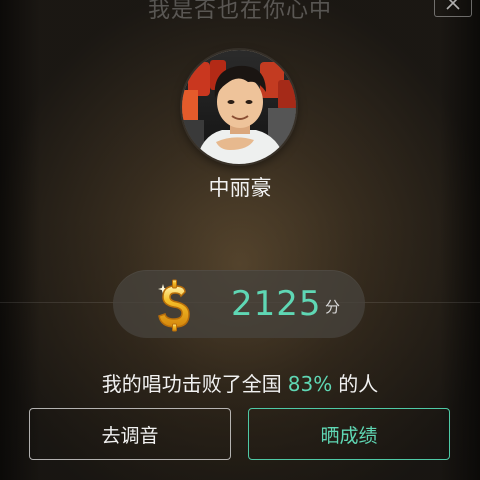  I want to click on share-button-label: 晒成绩, so click(349, 435).